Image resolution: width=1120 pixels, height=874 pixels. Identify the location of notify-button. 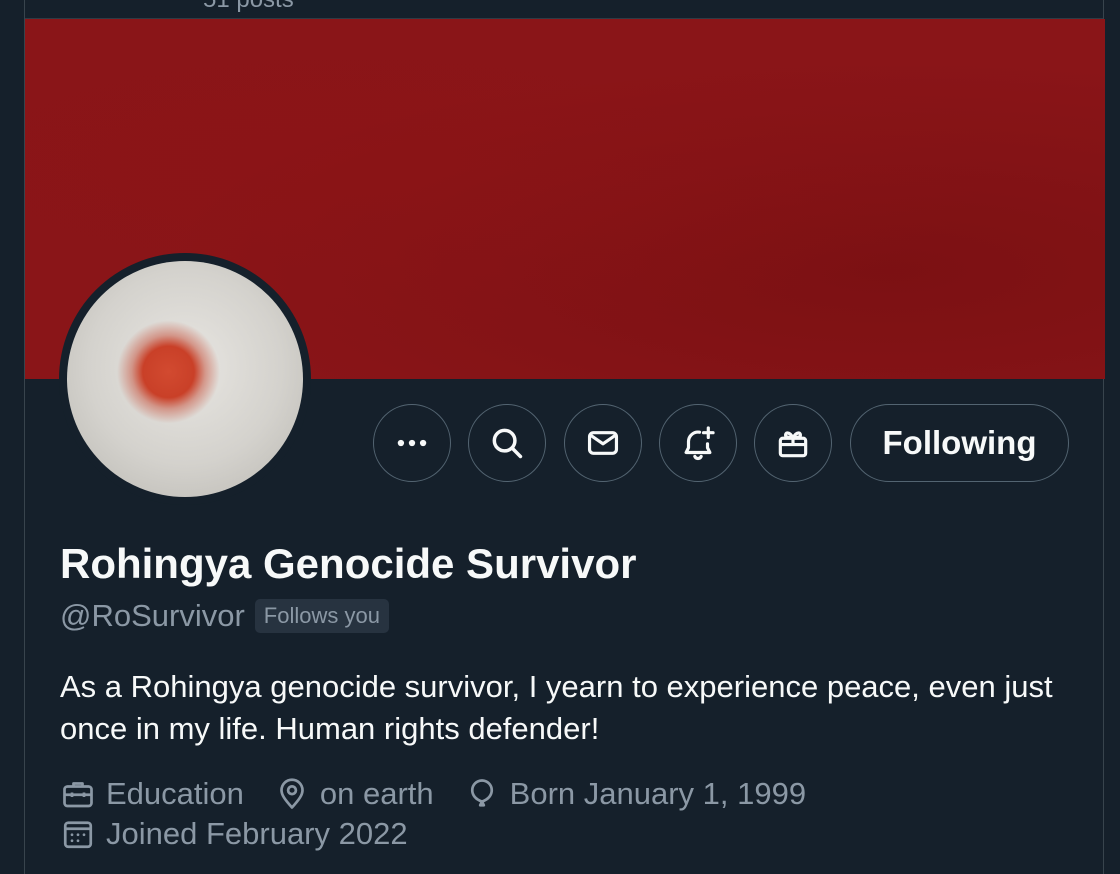
(698, 443).